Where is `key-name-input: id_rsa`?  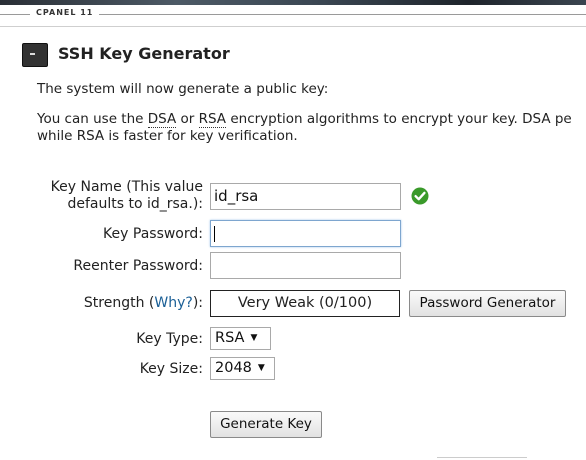
key-name-input: id_rsa is located at coordinates (305, 196).